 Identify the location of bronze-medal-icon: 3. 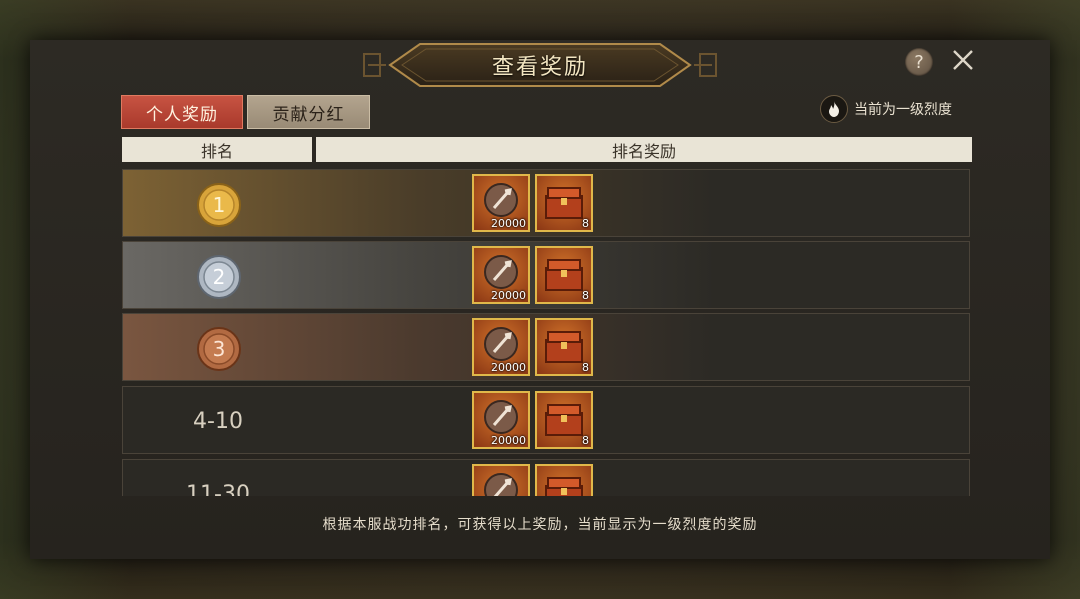
(219, 349).